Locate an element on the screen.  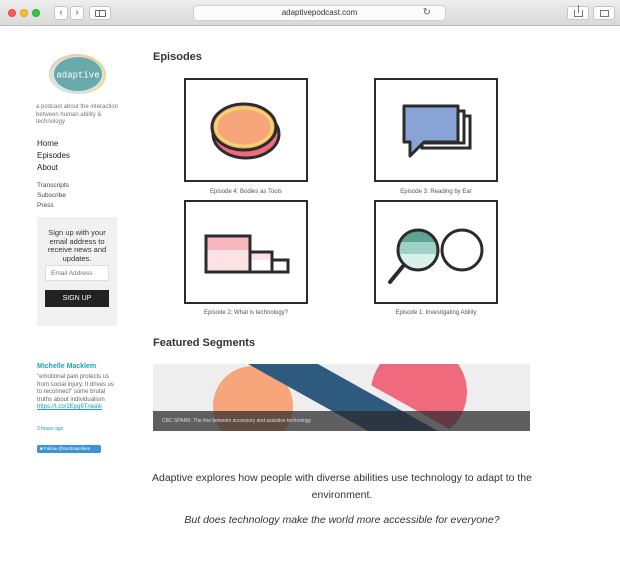
tabs-button is located at coordinates (604, 13).